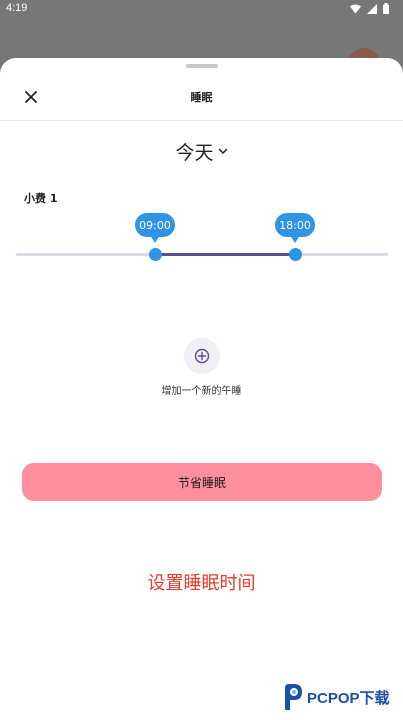 The height and width of the screenshot is (720, 403). I want to click on signal-icon, so click(372, 8).